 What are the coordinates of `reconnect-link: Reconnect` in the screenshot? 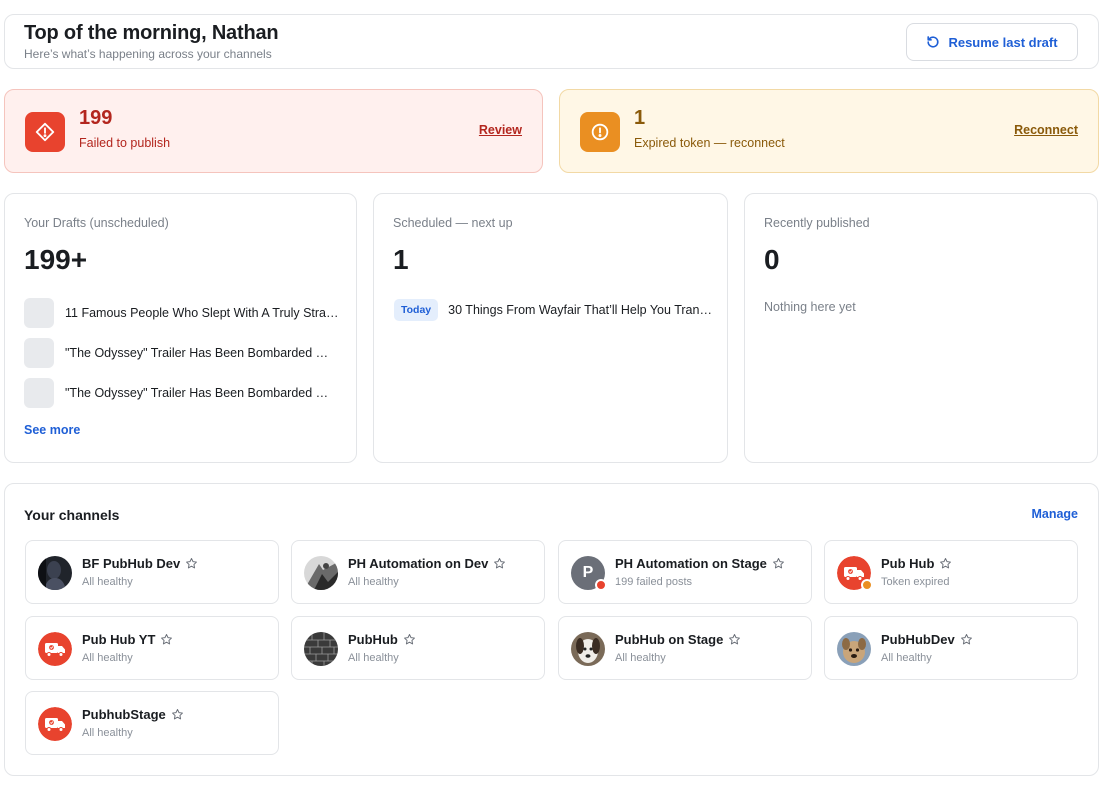 It's located at (1046, 130).